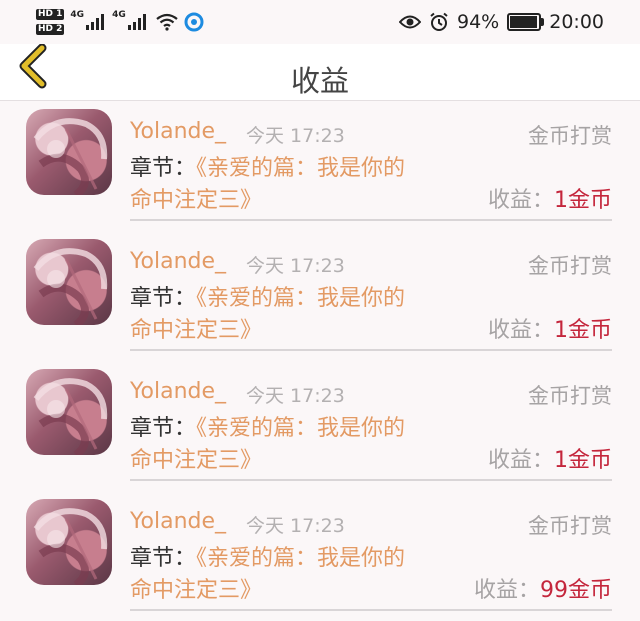  Describe the element at coordinates (526, 22) in the screenshot. I see `battery-icon` at that location.